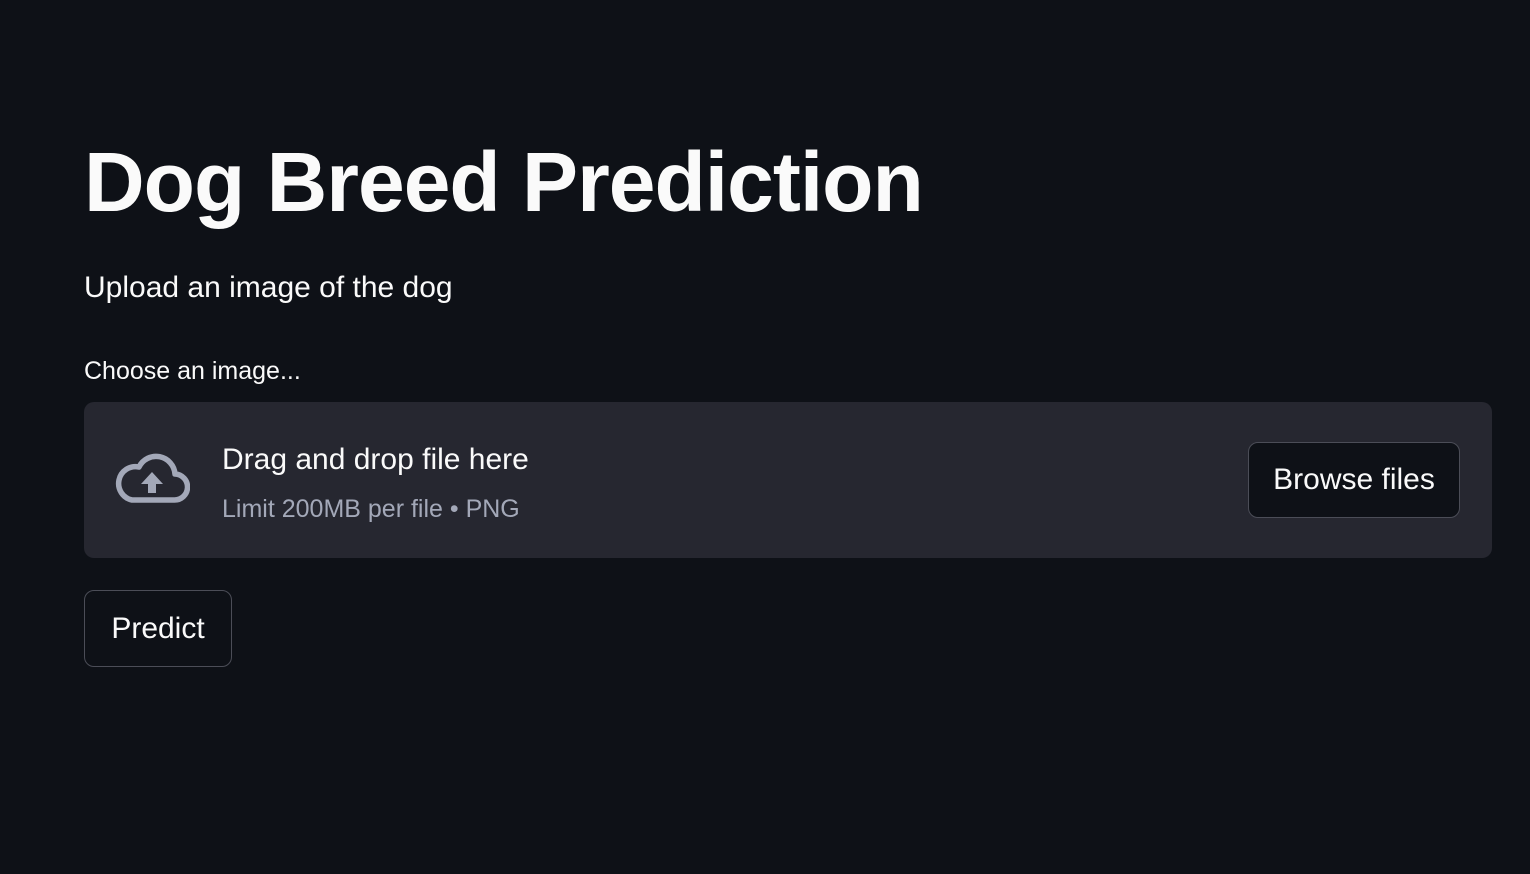 This screenshot has height=874, width=1530. Describe the element at coordinates (504, 182) in the screenshot. I see `page-title: Dog Breed Prediction` at that location.